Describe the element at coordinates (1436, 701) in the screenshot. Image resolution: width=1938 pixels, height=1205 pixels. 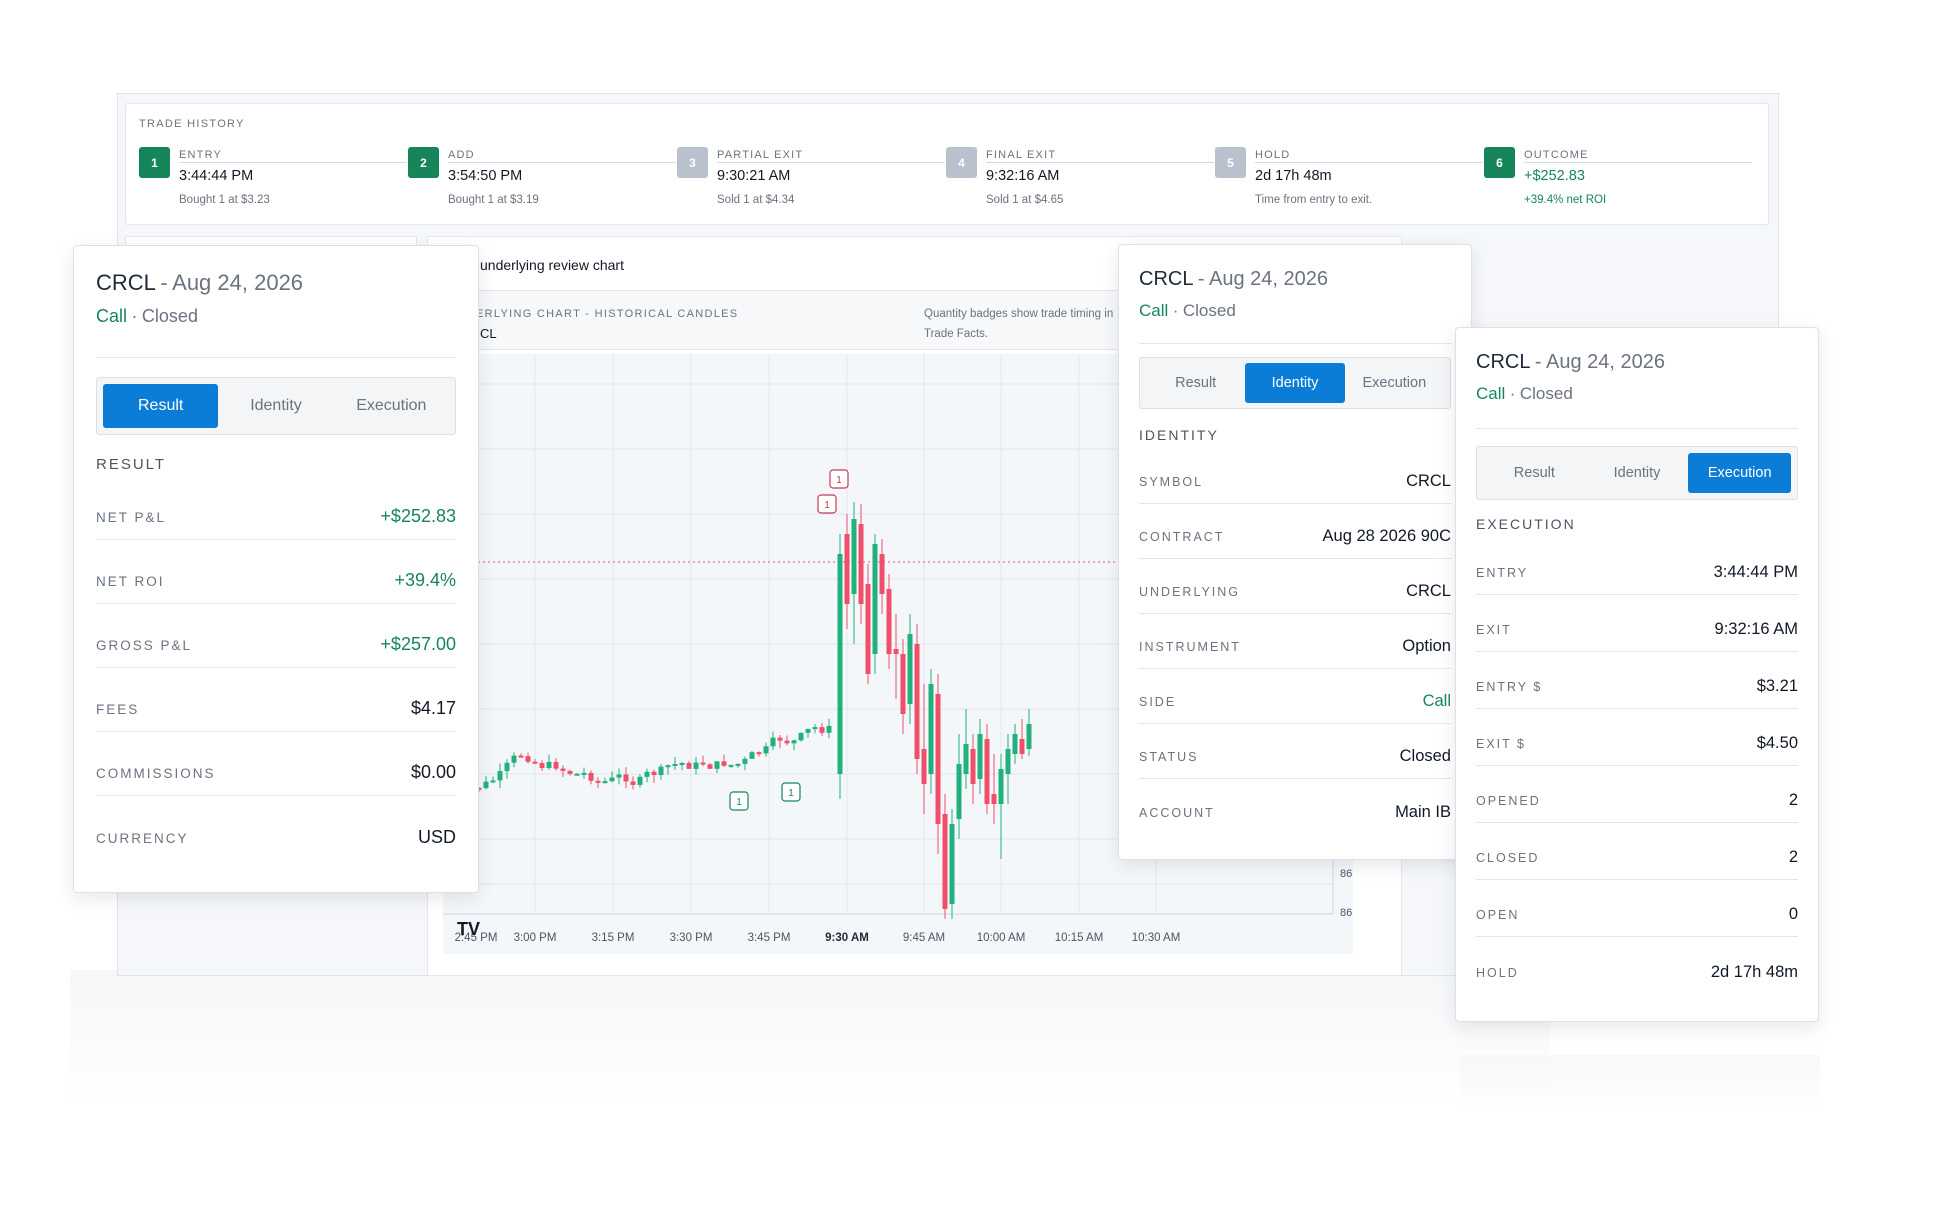
I see `row-value: Call` at that location.